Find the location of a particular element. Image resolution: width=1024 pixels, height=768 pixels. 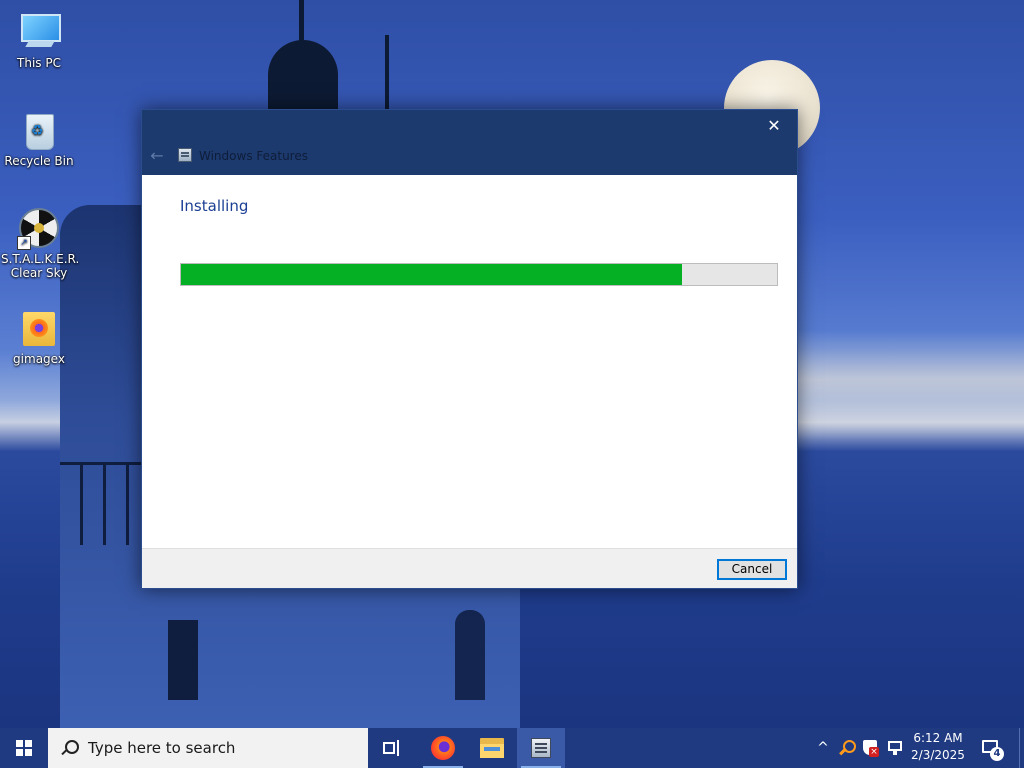

search-icon is located at coordinates (69, 748).